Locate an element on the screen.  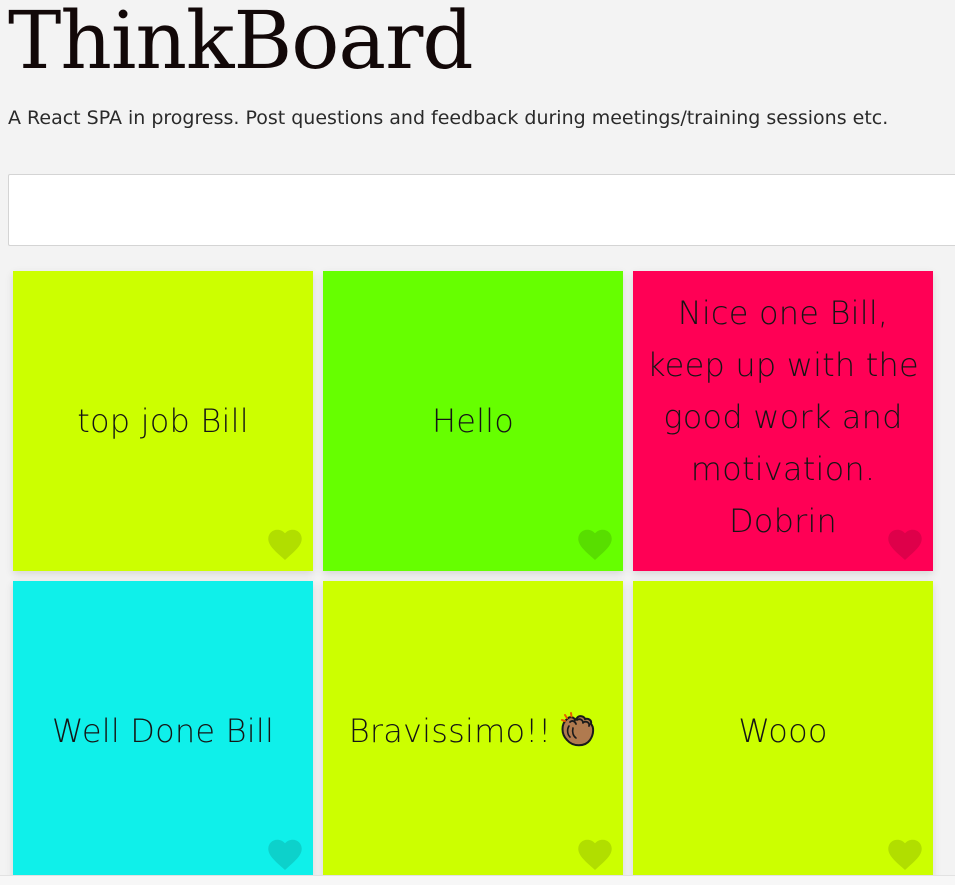
note-card: top job Bill is located at coordinates (163, 421).